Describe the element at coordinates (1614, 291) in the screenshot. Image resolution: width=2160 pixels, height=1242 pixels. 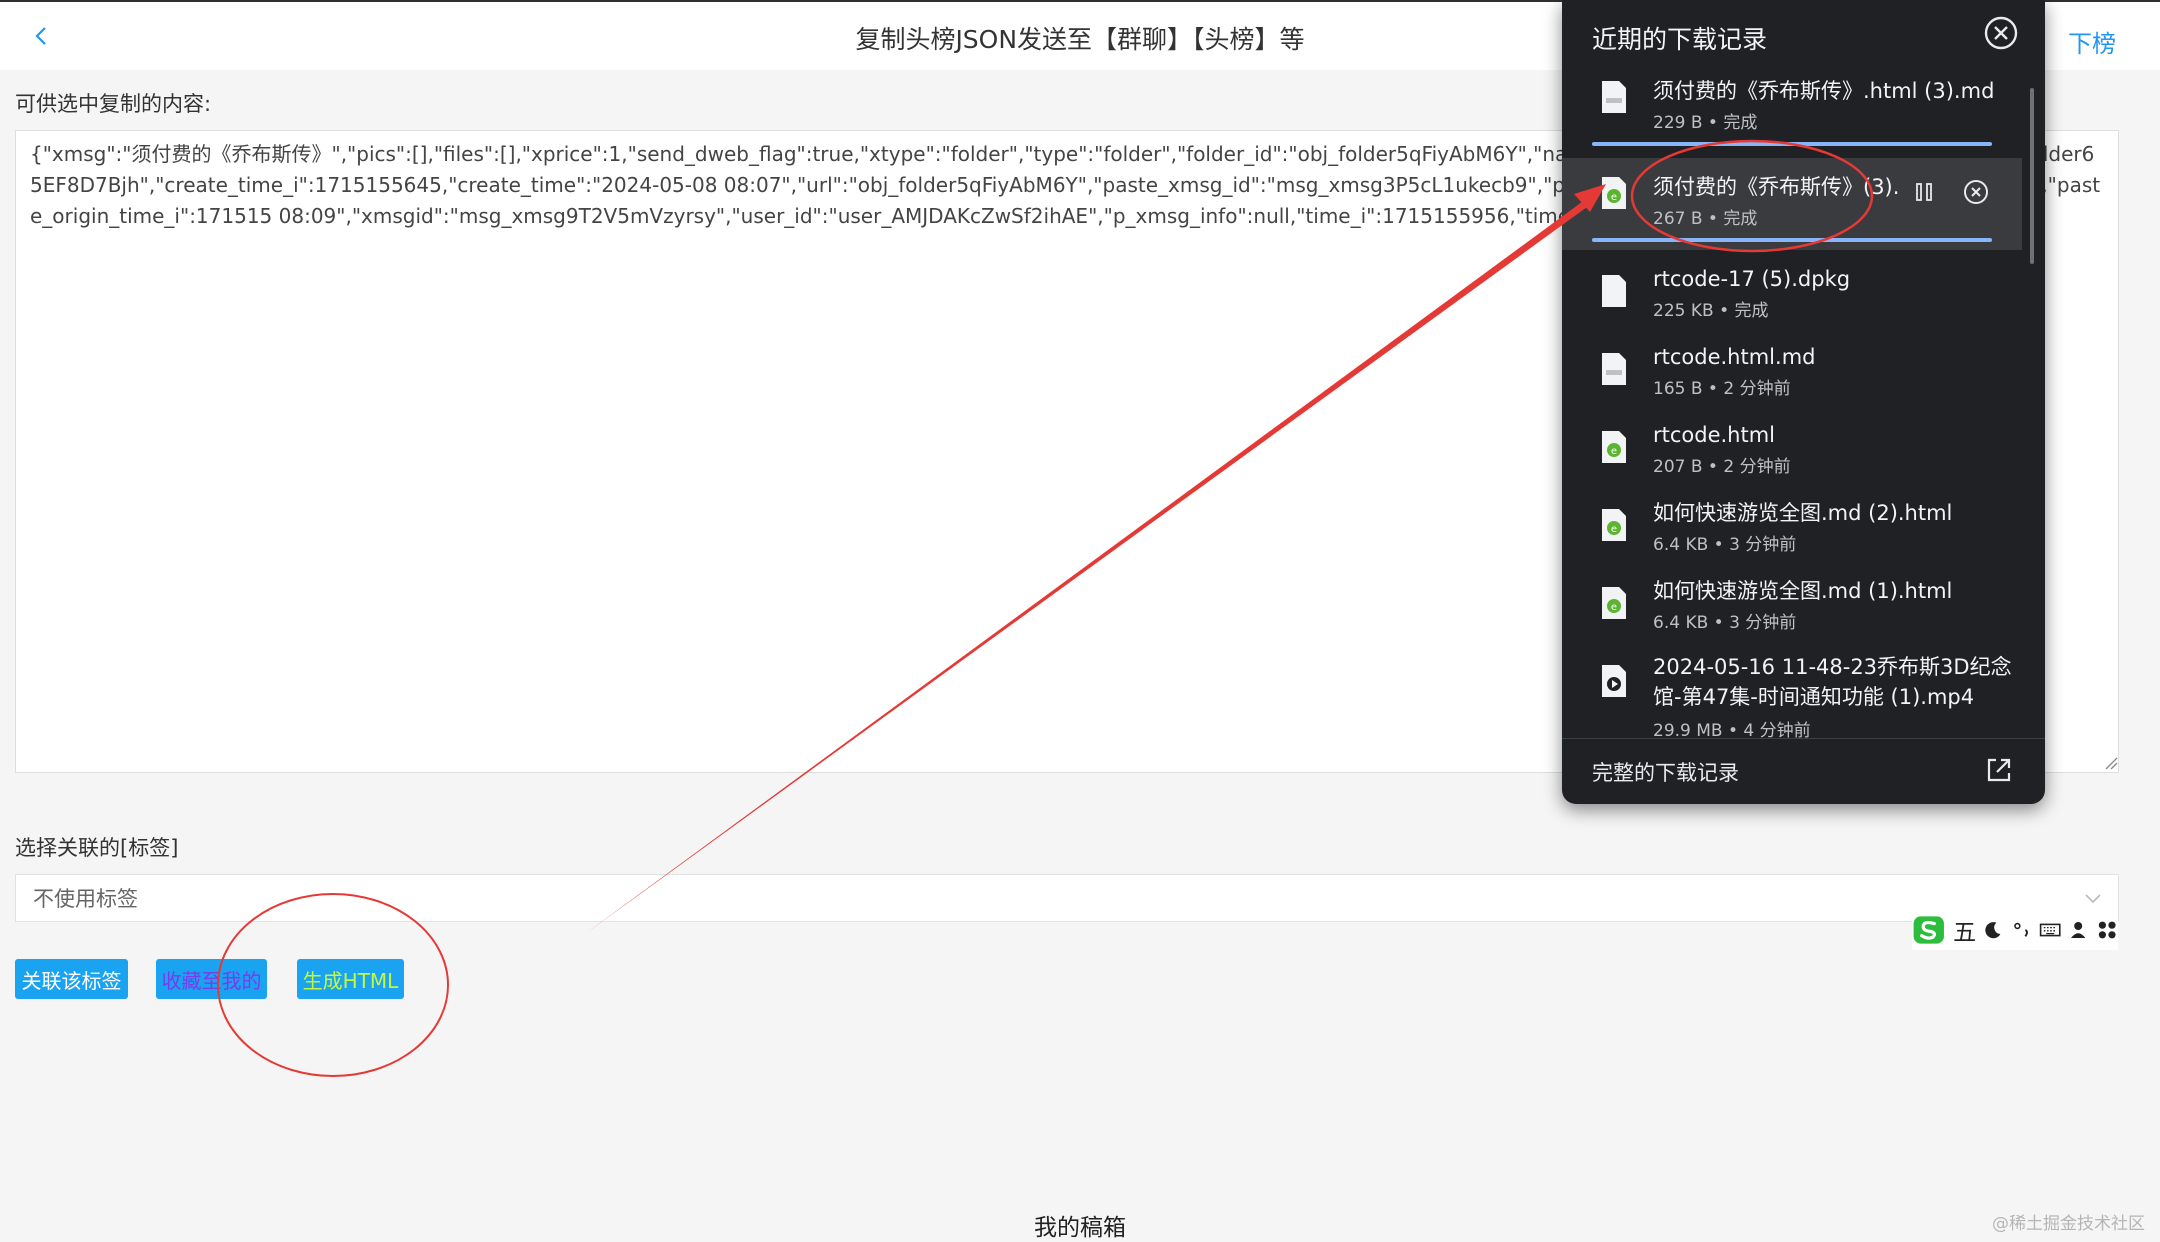
I see `file-icon` at that location.